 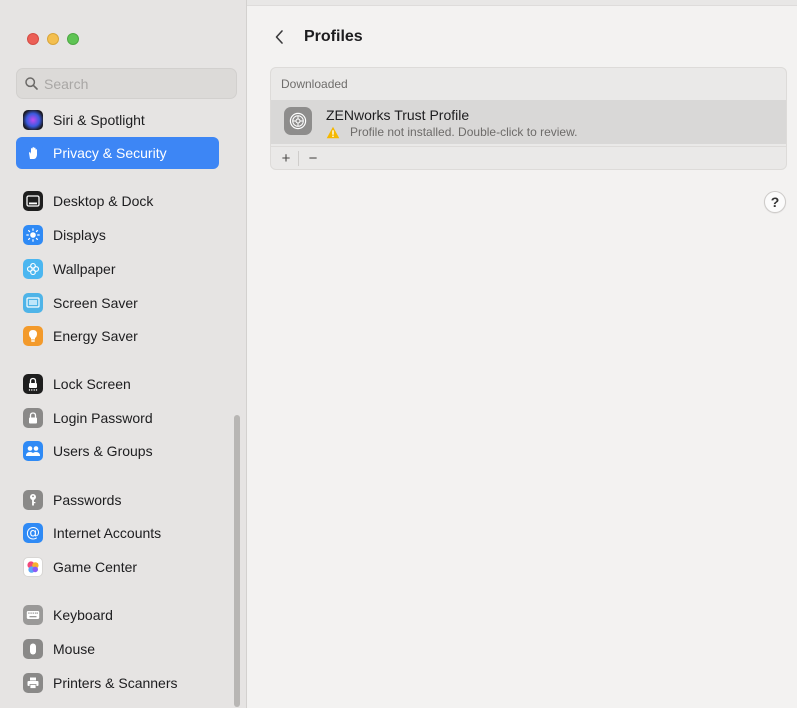 What do you see at coordinates (33, 153) in the screenshot?
I see `hand-icon` at bounding box center [33, 153].